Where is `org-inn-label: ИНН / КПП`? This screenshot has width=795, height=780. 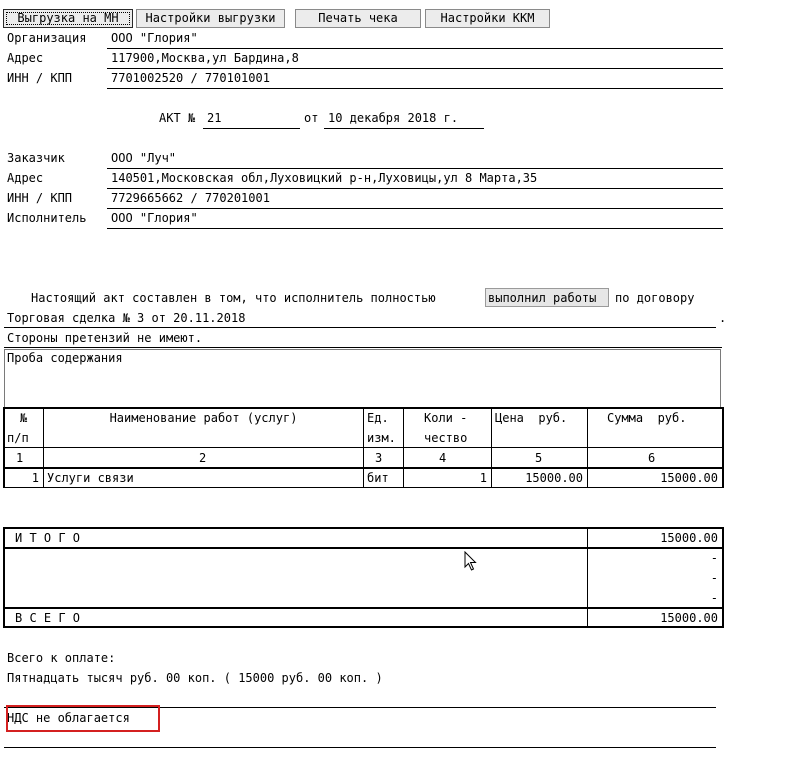
org-inn-label: ИНН / КПП is located at coordinates (40, 78).